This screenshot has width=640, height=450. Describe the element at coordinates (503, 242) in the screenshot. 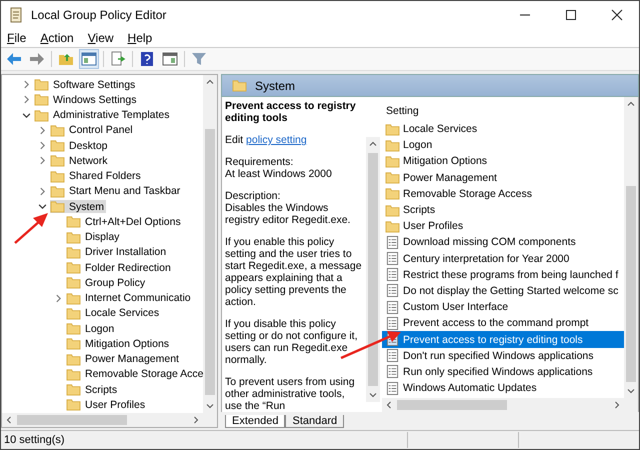

I see `list-item: Download missing COM components` at that location.